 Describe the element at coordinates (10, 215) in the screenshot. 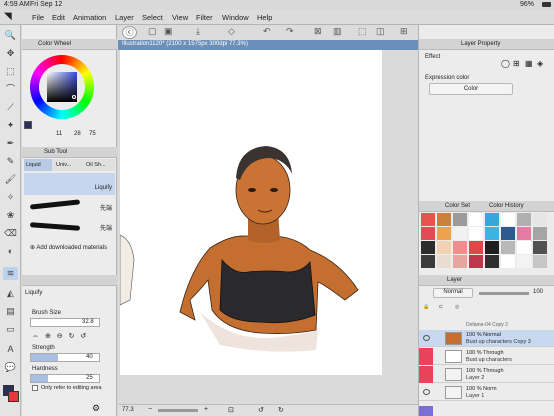

I see `decoration-tool-icon: ❀` at that location.